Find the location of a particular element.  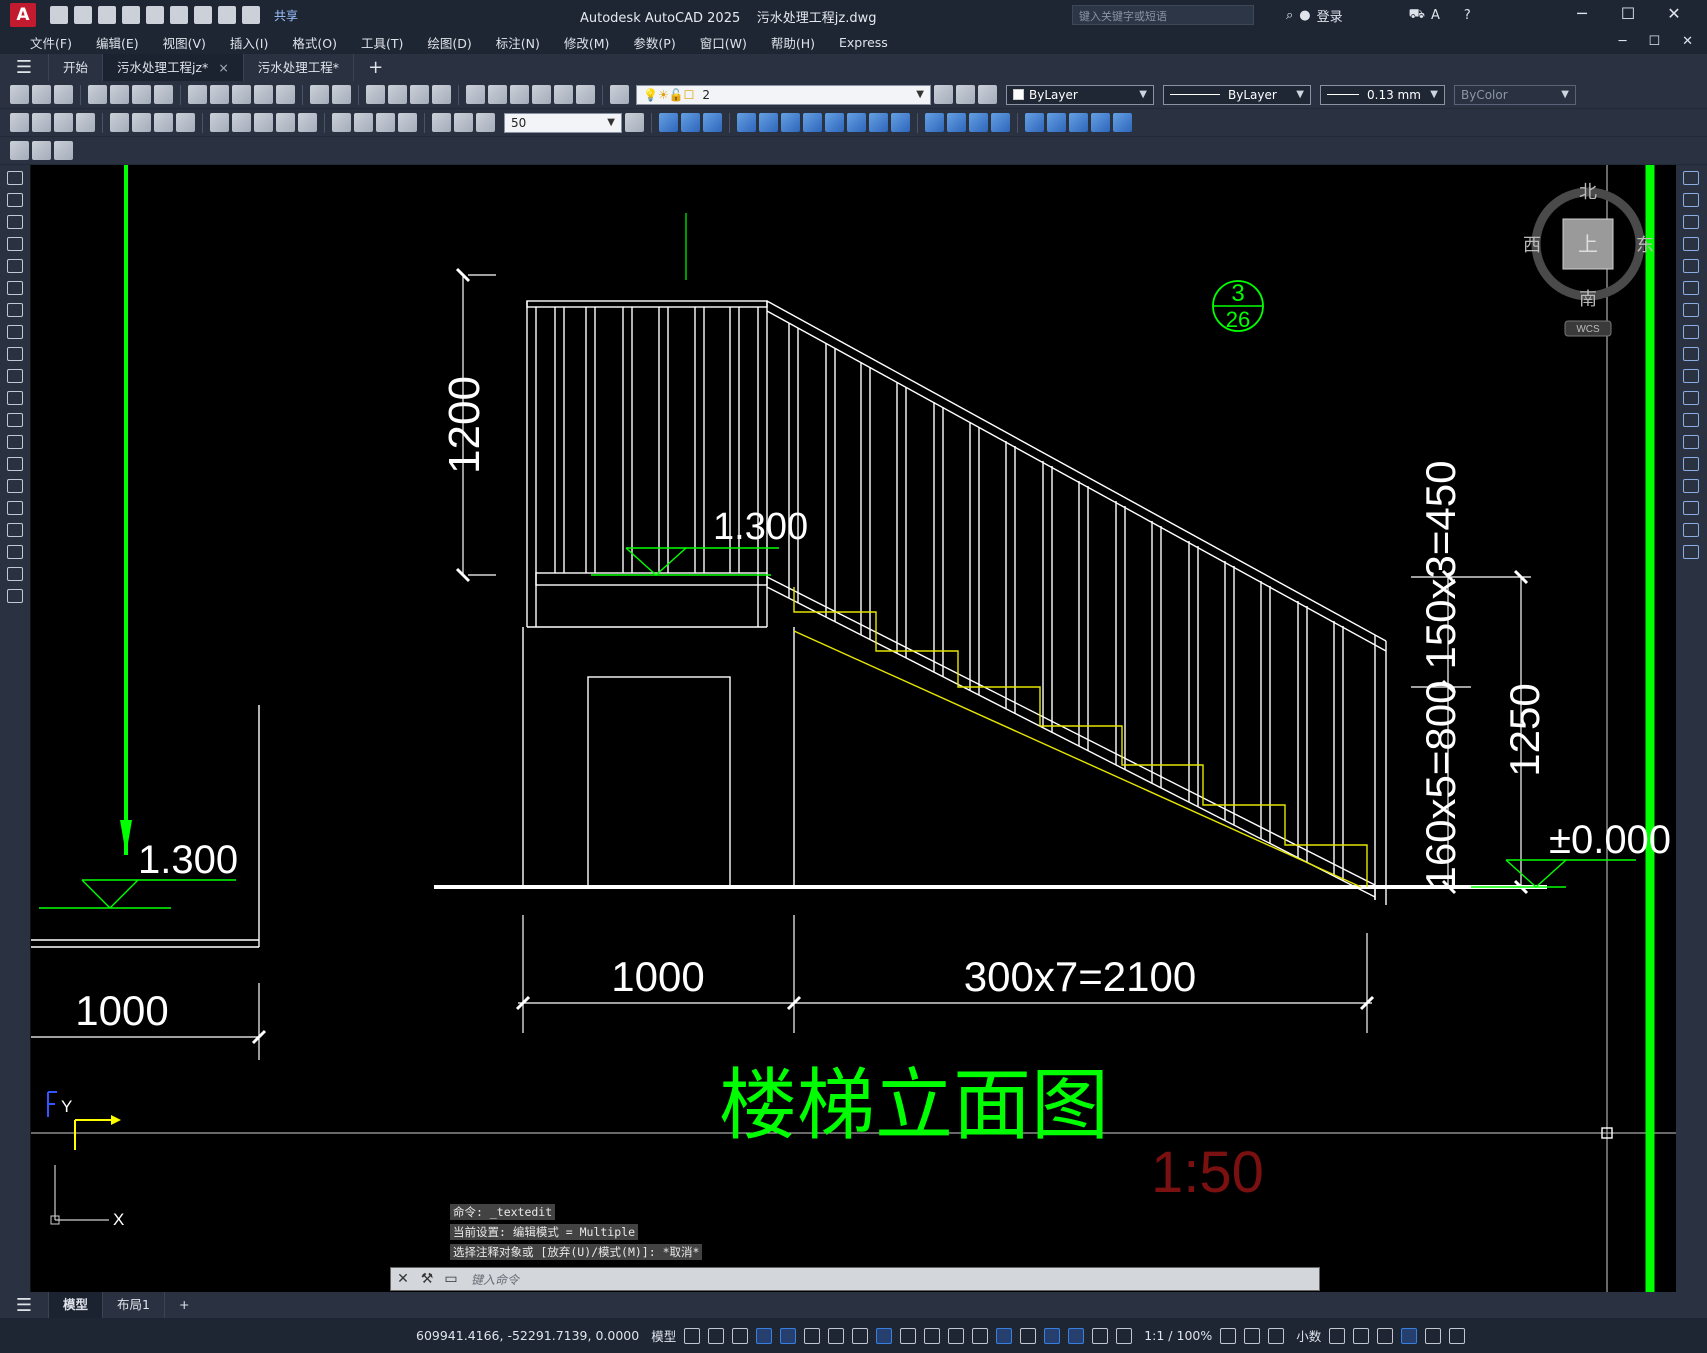

help-icon: ? is located at coordinates (1467, 15).